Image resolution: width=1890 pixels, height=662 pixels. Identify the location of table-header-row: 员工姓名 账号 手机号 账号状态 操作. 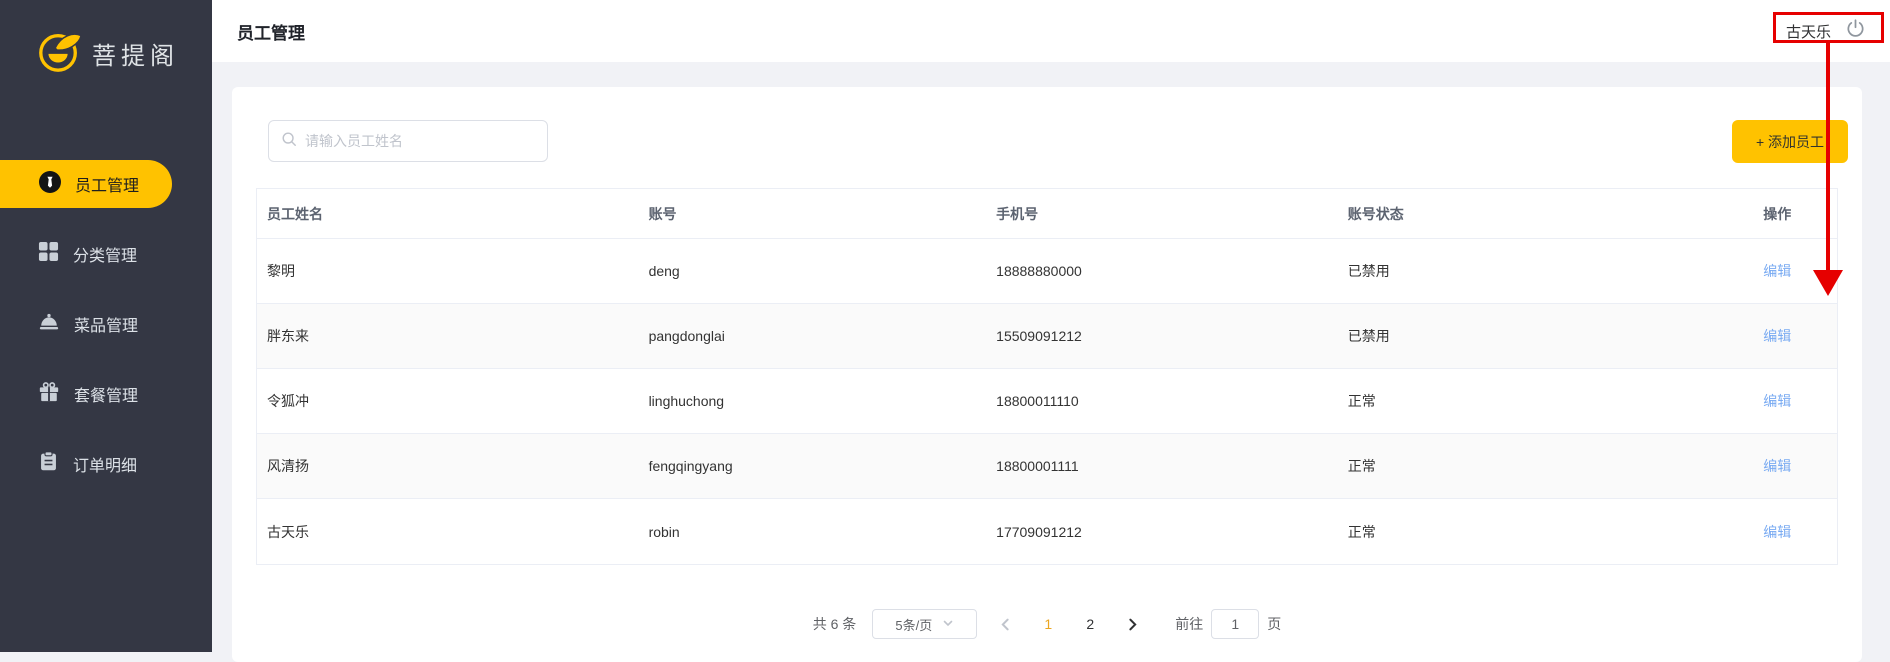
(1047, 214).